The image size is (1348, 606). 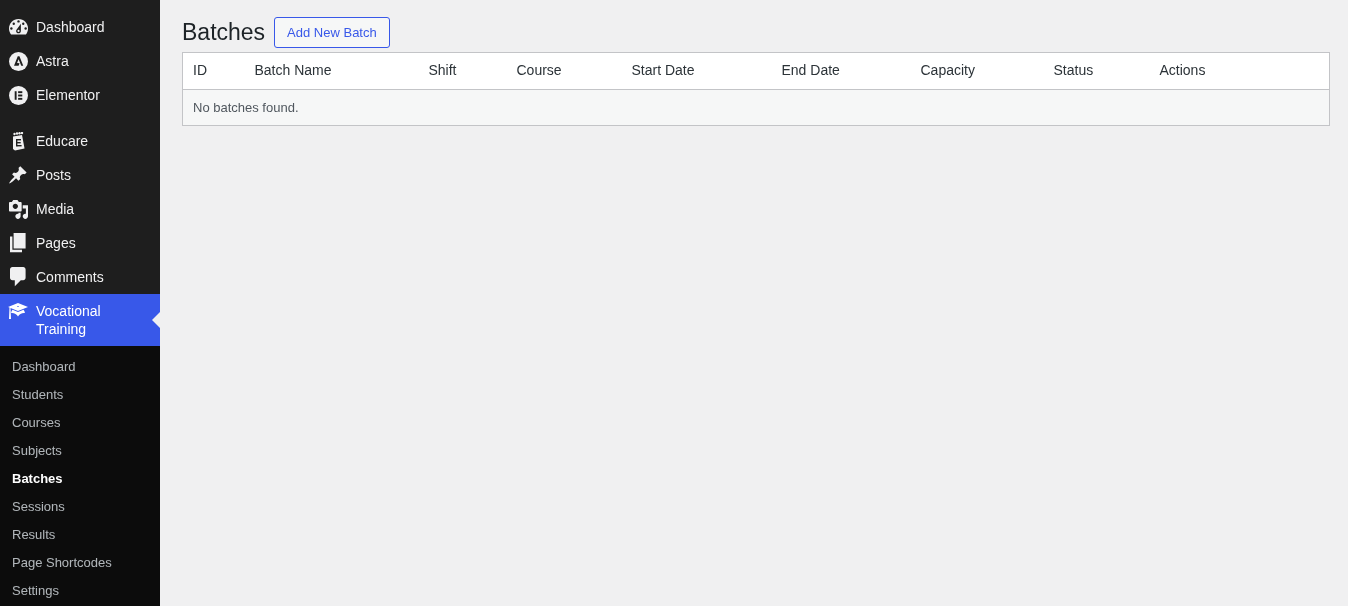 I want to click on astra-logo-icon, so click(x=18, y=61).